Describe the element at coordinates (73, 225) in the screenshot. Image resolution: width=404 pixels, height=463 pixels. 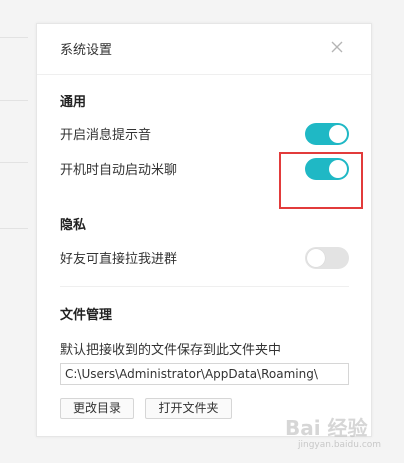
I see `privacy-heading: 隐私` at that location.